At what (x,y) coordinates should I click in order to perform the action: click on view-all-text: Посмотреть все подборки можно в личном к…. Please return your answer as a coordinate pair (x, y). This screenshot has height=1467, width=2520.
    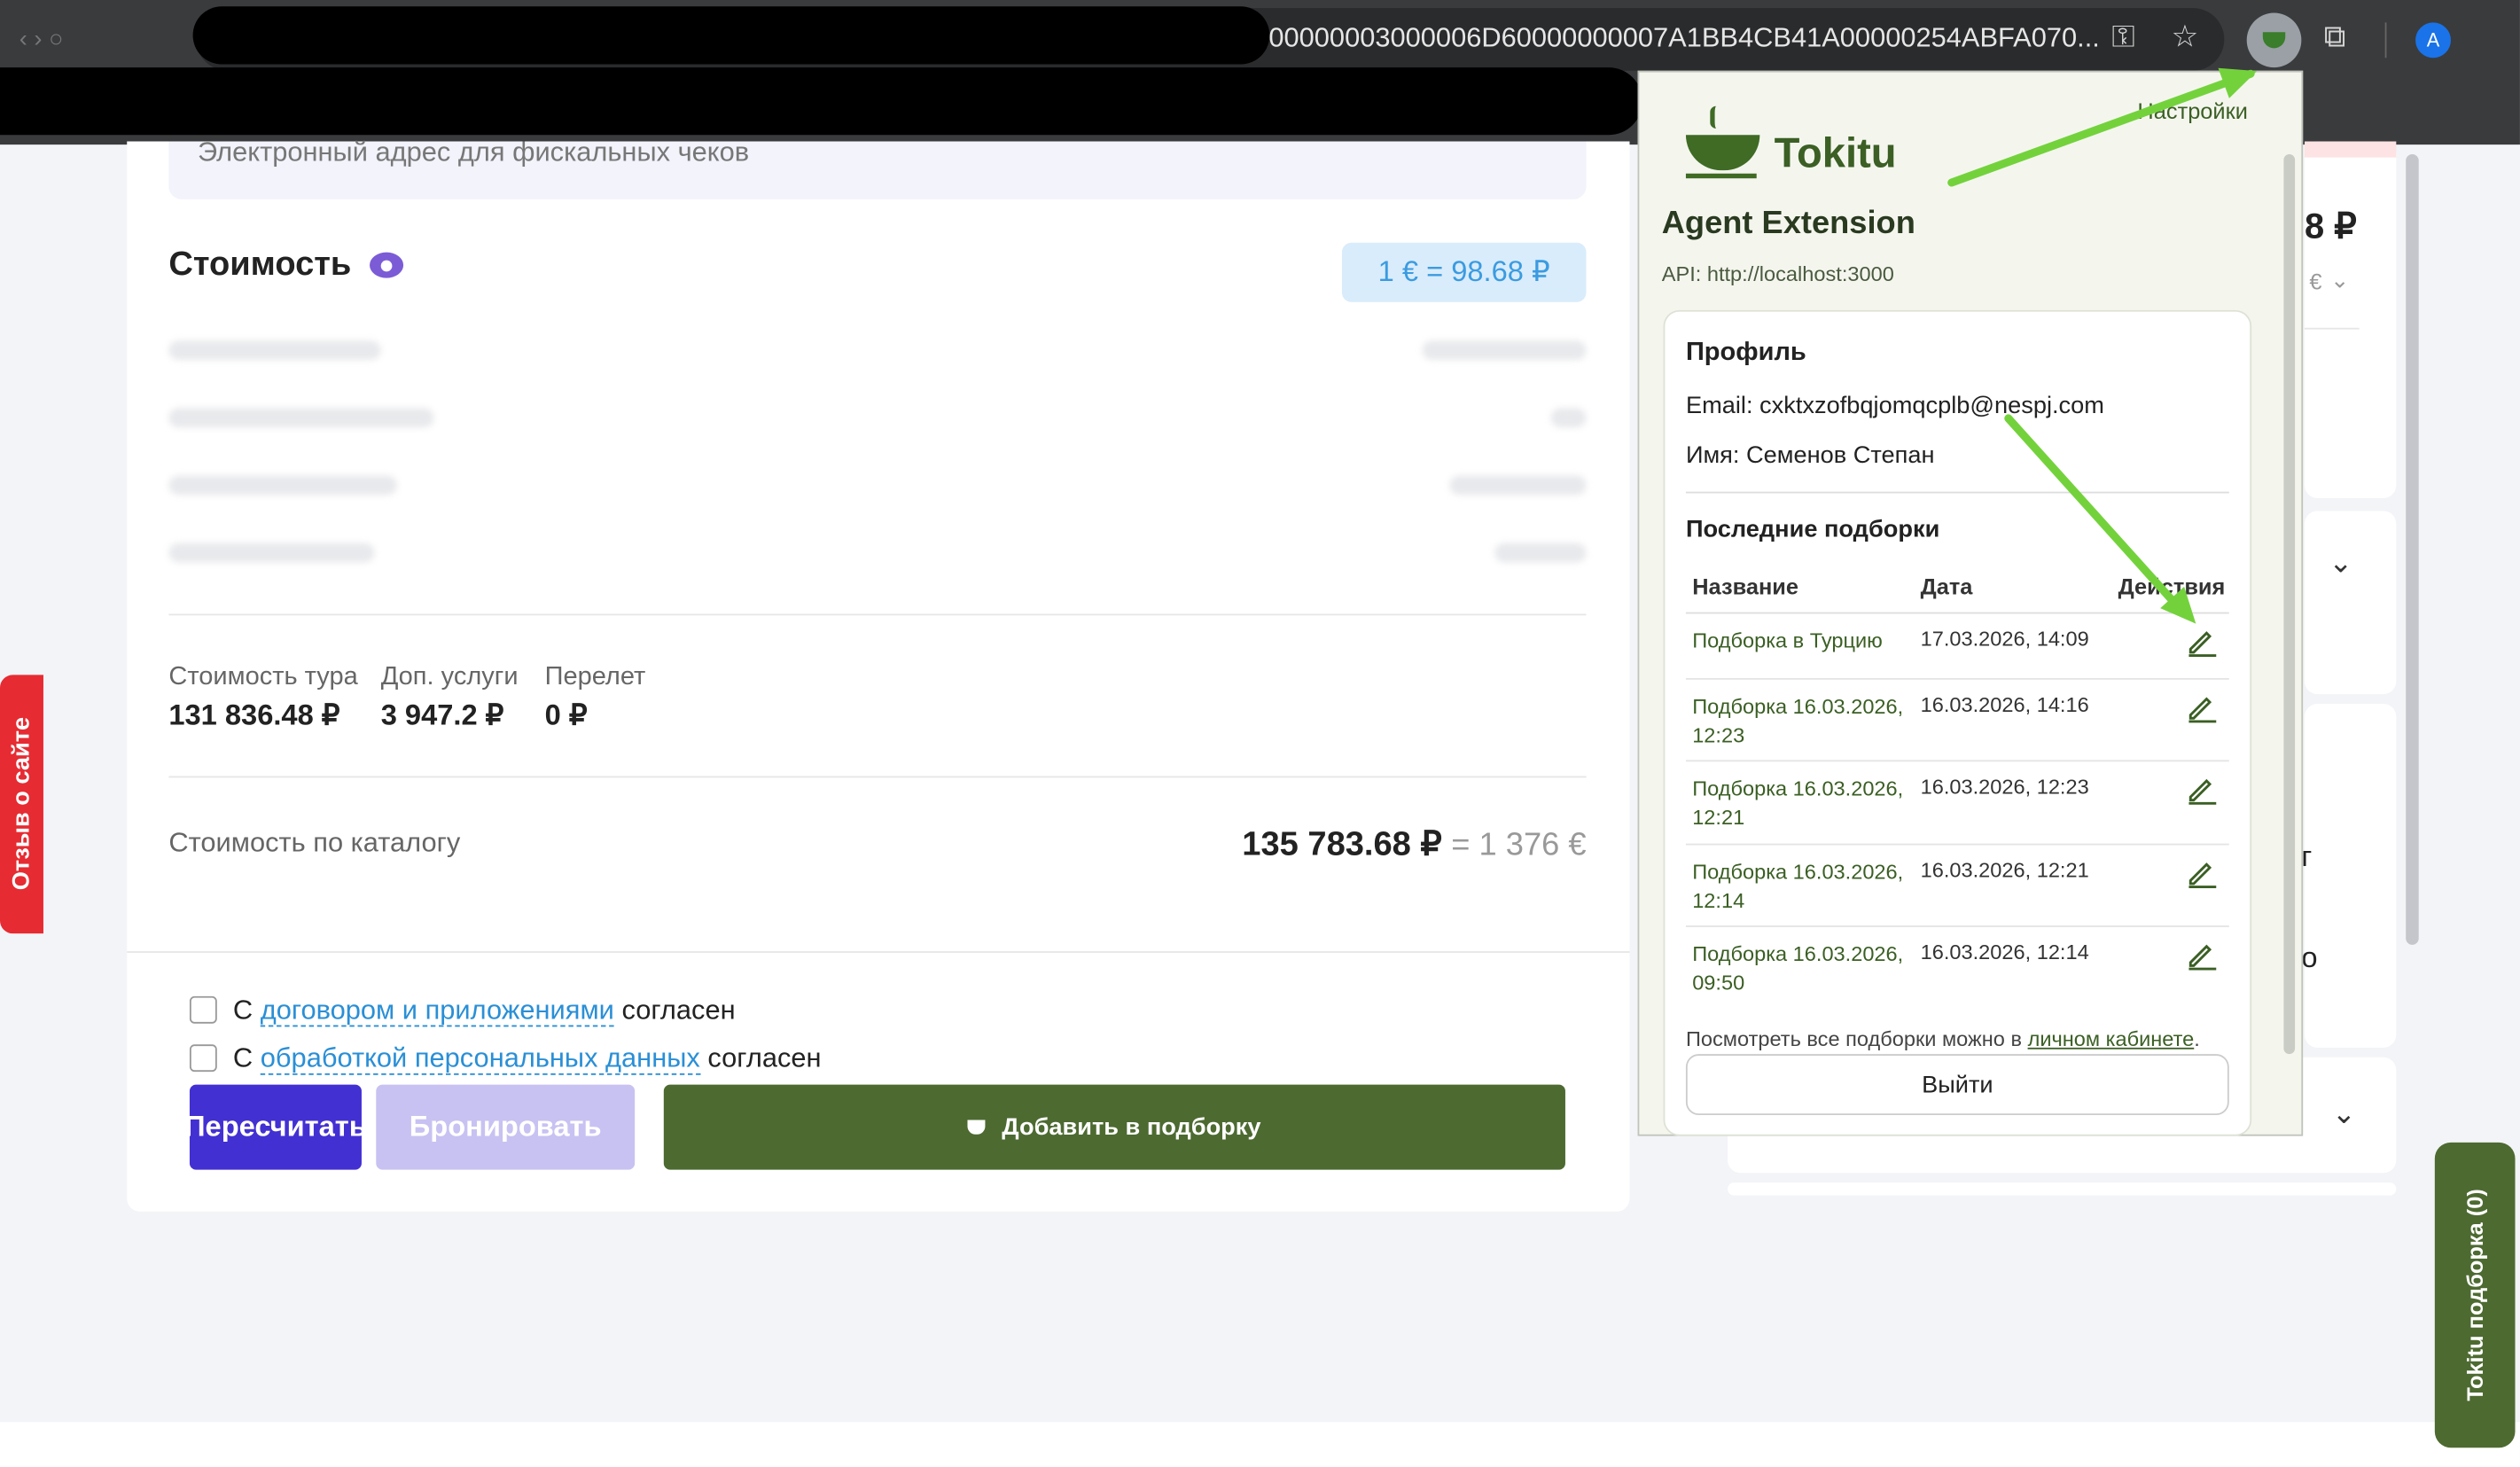
    Looking at the image, I should click on (1943, 1038).